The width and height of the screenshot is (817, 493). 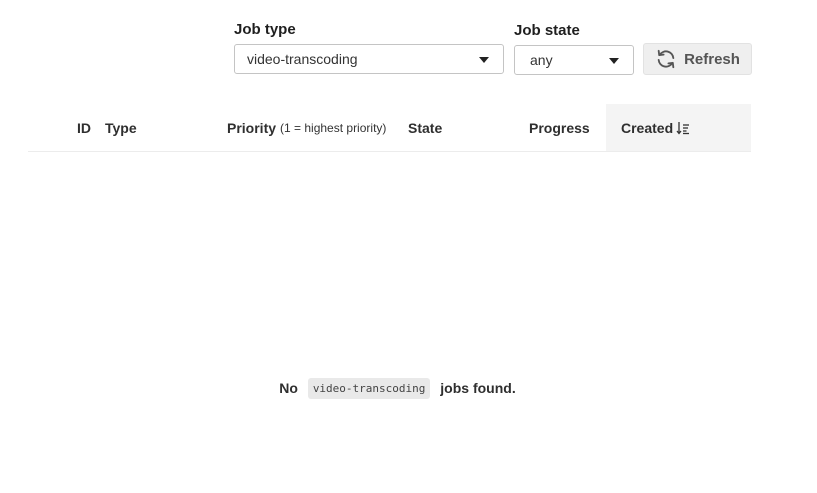 I want to click on refresh-button-label: Refresh, so click(x=712, y=59).